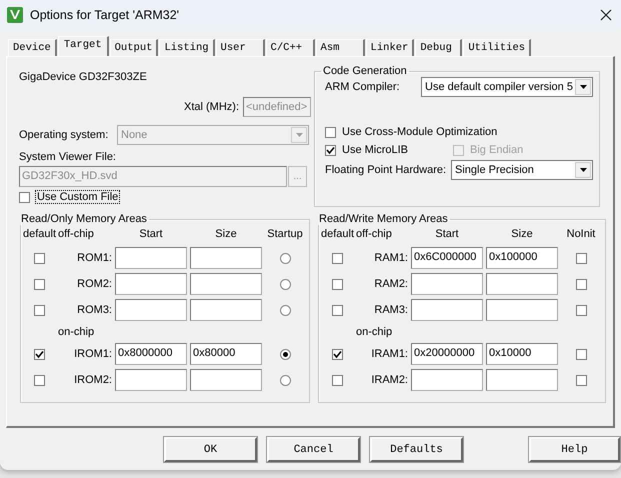 The width and height of the screenshot is (621, 478). I want to click on ok-button: OK, so click(210, 449).